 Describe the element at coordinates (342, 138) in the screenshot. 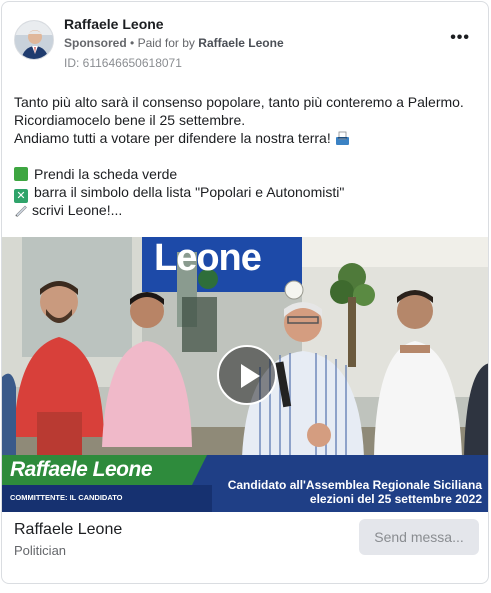

I see `ballot-box-icon` at that location.